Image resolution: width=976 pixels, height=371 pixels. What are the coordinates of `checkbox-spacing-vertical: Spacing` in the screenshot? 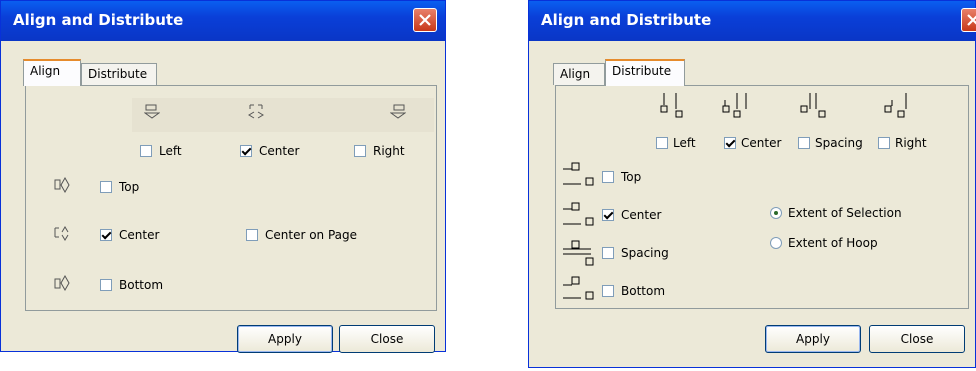 It's located at (635, 253).